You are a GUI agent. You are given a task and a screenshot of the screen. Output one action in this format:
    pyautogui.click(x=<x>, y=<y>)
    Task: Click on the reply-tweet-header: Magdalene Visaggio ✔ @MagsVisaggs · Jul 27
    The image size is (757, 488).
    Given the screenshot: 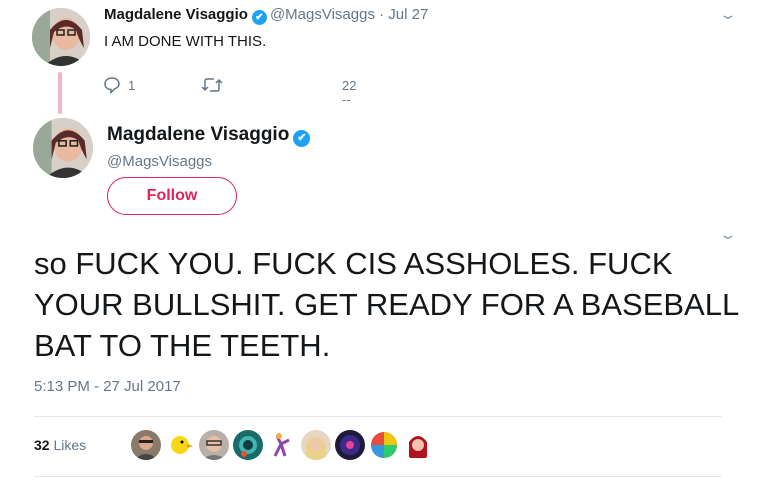 What is the action you would take?
    pyautogui.click(x=266, y=15)
    